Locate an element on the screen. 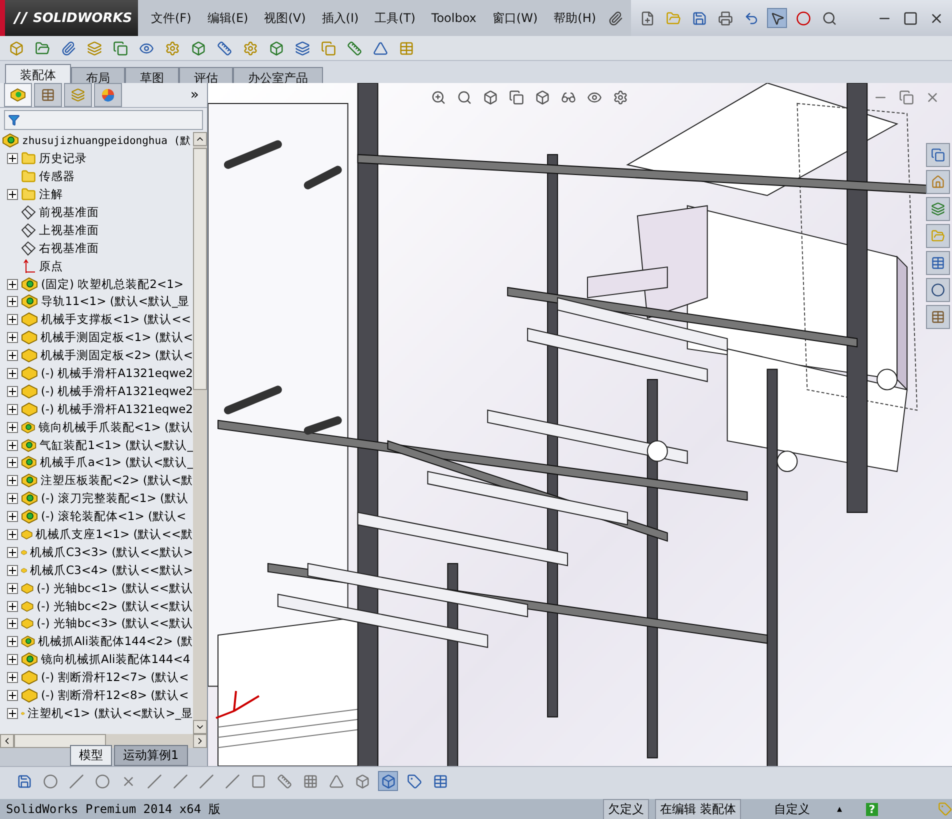 The width and height of the screenshot is (952, 819). tree-item: 机械爪支座1<1> (默认<<默 is located at coordinates (114, 534).